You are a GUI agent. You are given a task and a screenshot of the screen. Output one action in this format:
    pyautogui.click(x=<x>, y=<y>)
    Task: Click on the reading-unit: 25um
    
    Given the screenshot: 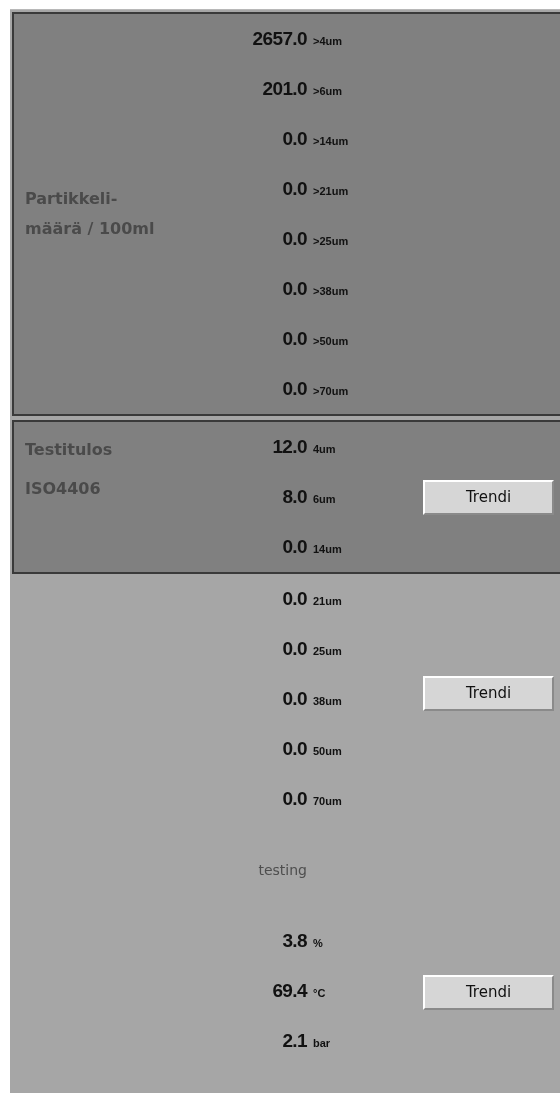 What is the action you would take?
    pyautogui.click(x=327, y=650)
    